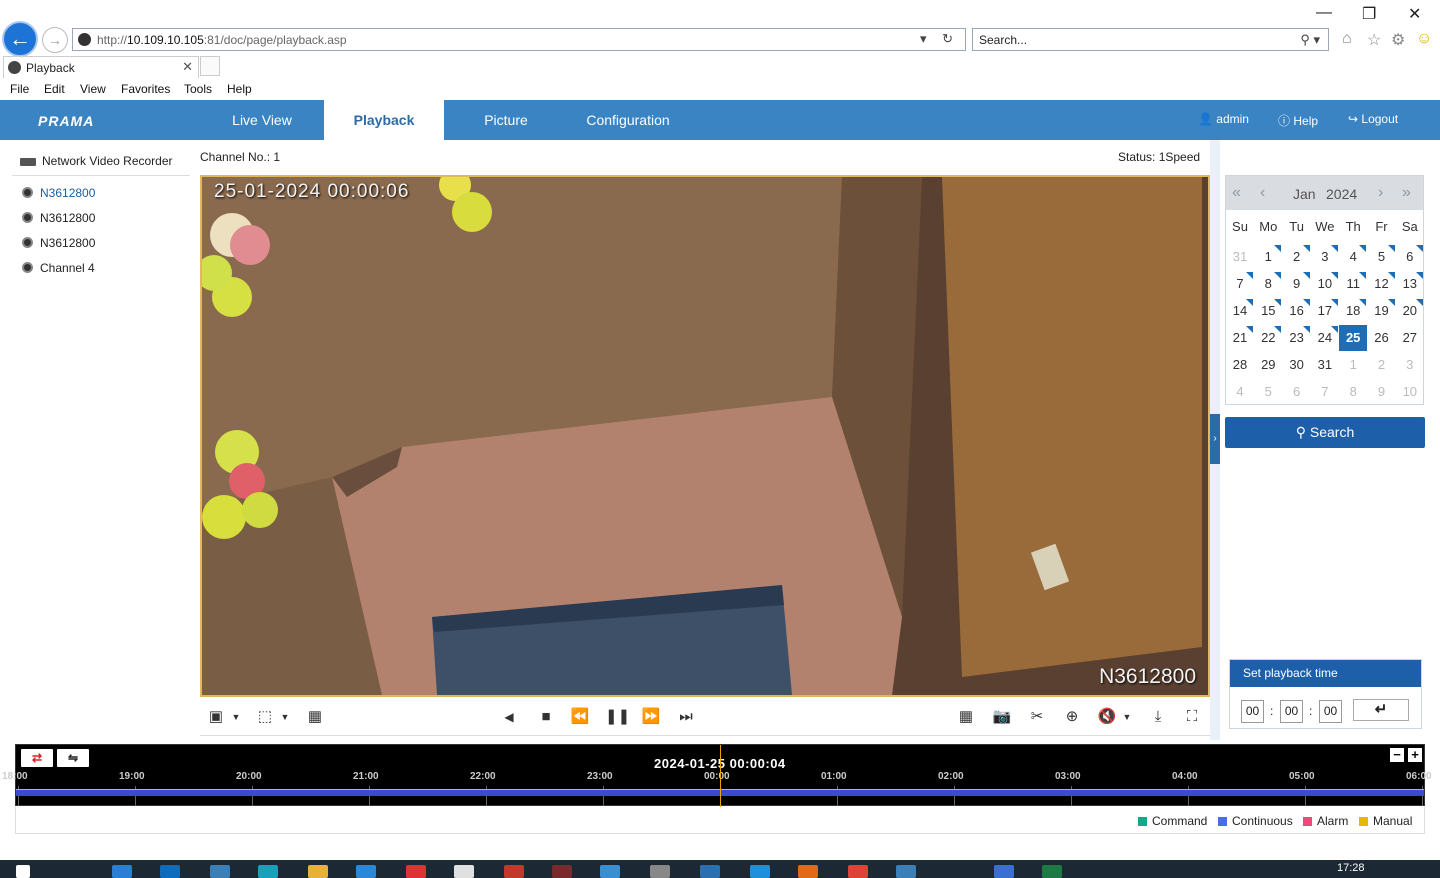 This screenshot has width=1440, height=878. Describe the element at coordinates (1381, 710) in the screenshot. I see `go-to-time-button: ↵` at that location.